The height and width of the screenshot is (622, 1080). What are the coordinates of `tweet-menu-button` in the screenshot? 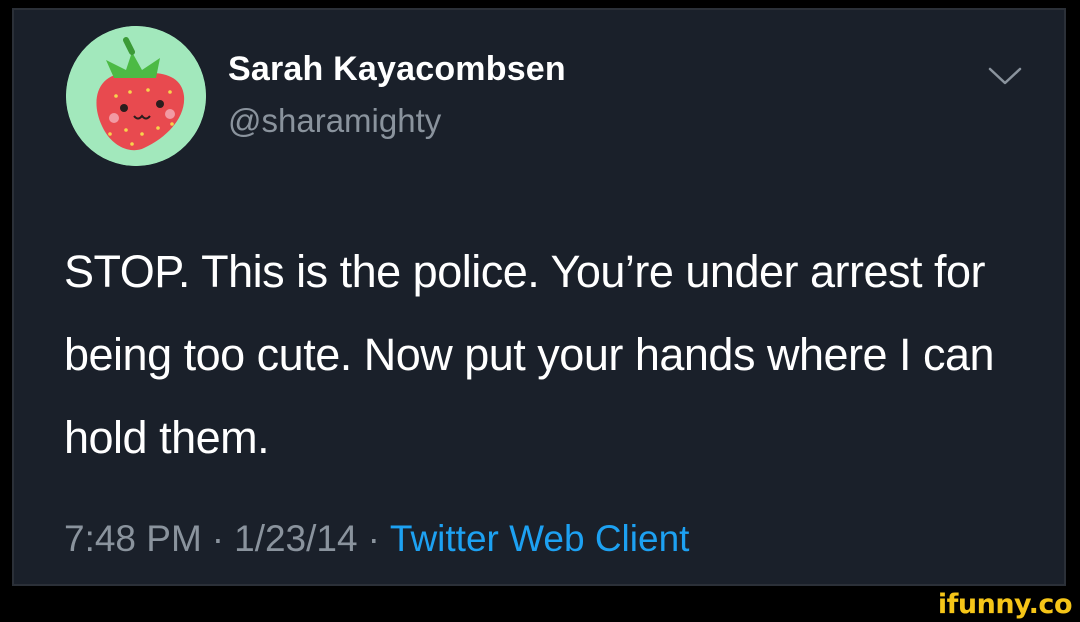 It's located at (1005, 76).